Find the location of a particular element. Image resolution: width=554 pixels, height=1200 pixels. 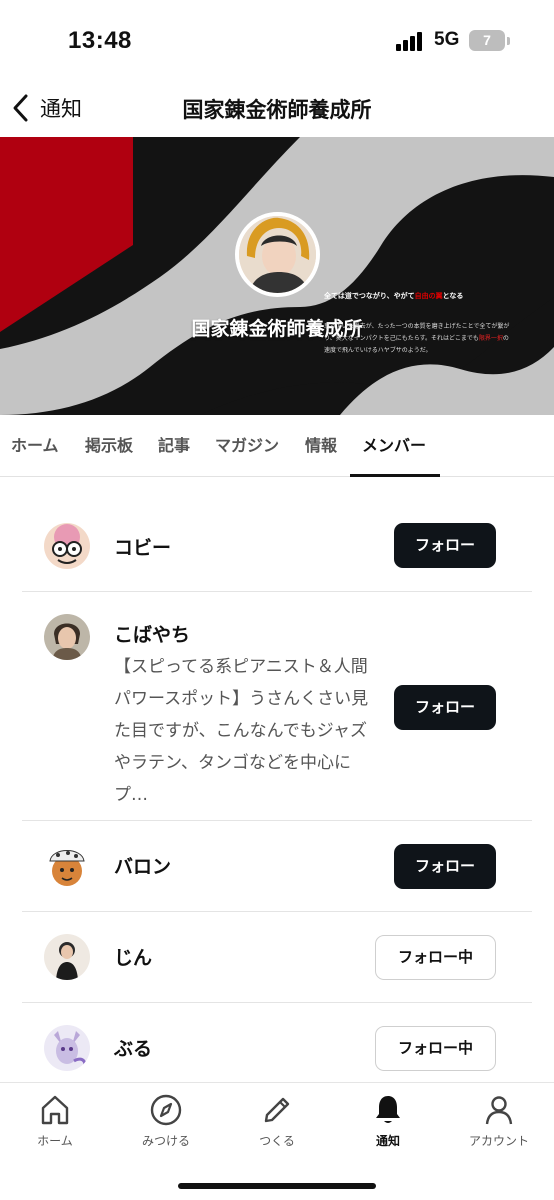

member-name: ぶる is located at coordinates (133, 1047).